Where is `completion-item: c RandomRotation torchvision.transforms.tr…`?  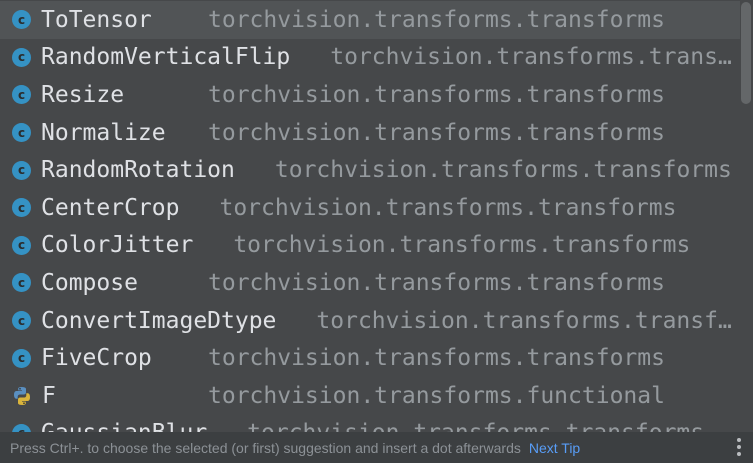
completion-item: c RandomRotation torchvision.transforms.tr… is located at coordinates (370, 170).